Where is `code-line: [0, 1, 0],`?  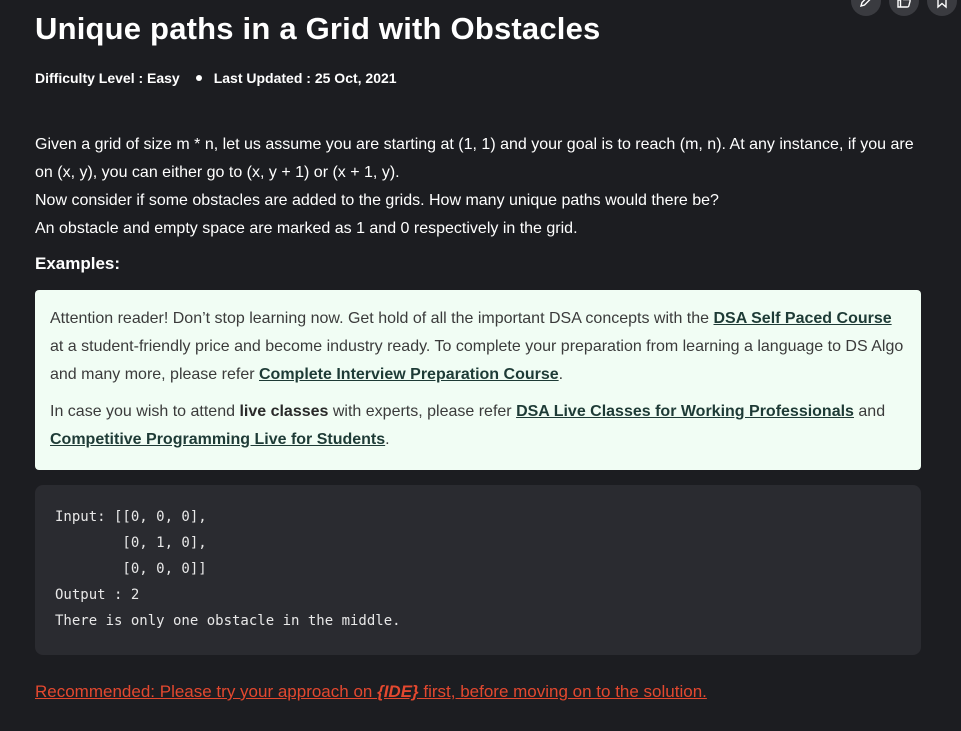 code-line: [0, 1, 0], is located at coordinates (131, 543).